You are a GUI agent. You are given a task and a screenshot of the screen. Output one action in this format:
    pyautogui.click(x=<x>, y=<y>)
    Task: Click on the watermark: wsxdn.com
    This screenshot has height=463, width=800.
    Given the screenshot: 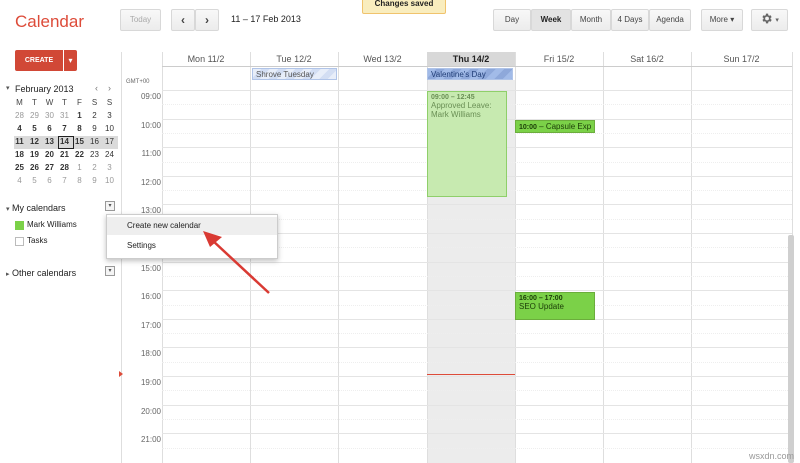 What is the action you would take?
    pyautogui.click(x=771, y=456)
    